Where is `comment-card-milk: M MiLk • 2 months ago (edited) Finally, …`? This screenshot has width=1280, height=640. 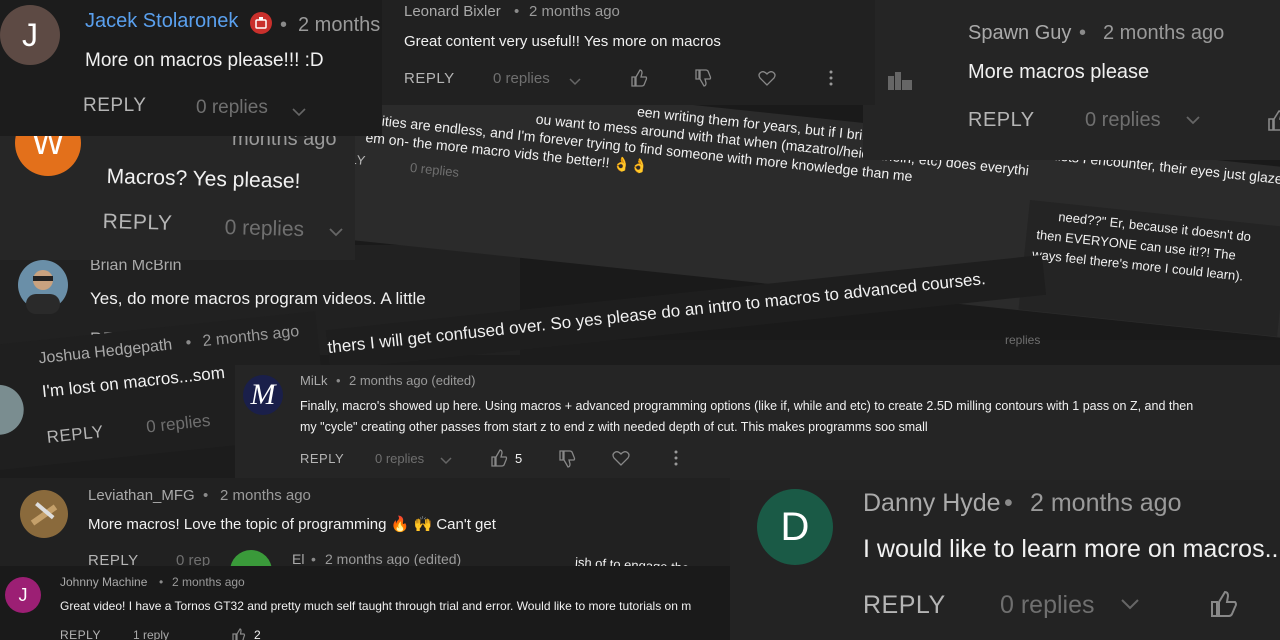 comment-card-milk: M MiLk • 2 months ago (edited) Finally, … is located at coordinates (757, 422).